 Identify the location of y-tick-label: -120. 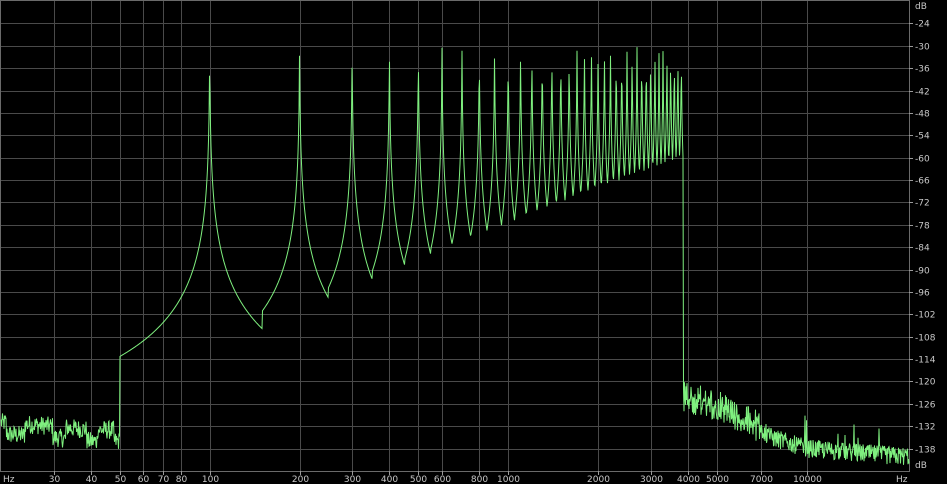
(925, 383).